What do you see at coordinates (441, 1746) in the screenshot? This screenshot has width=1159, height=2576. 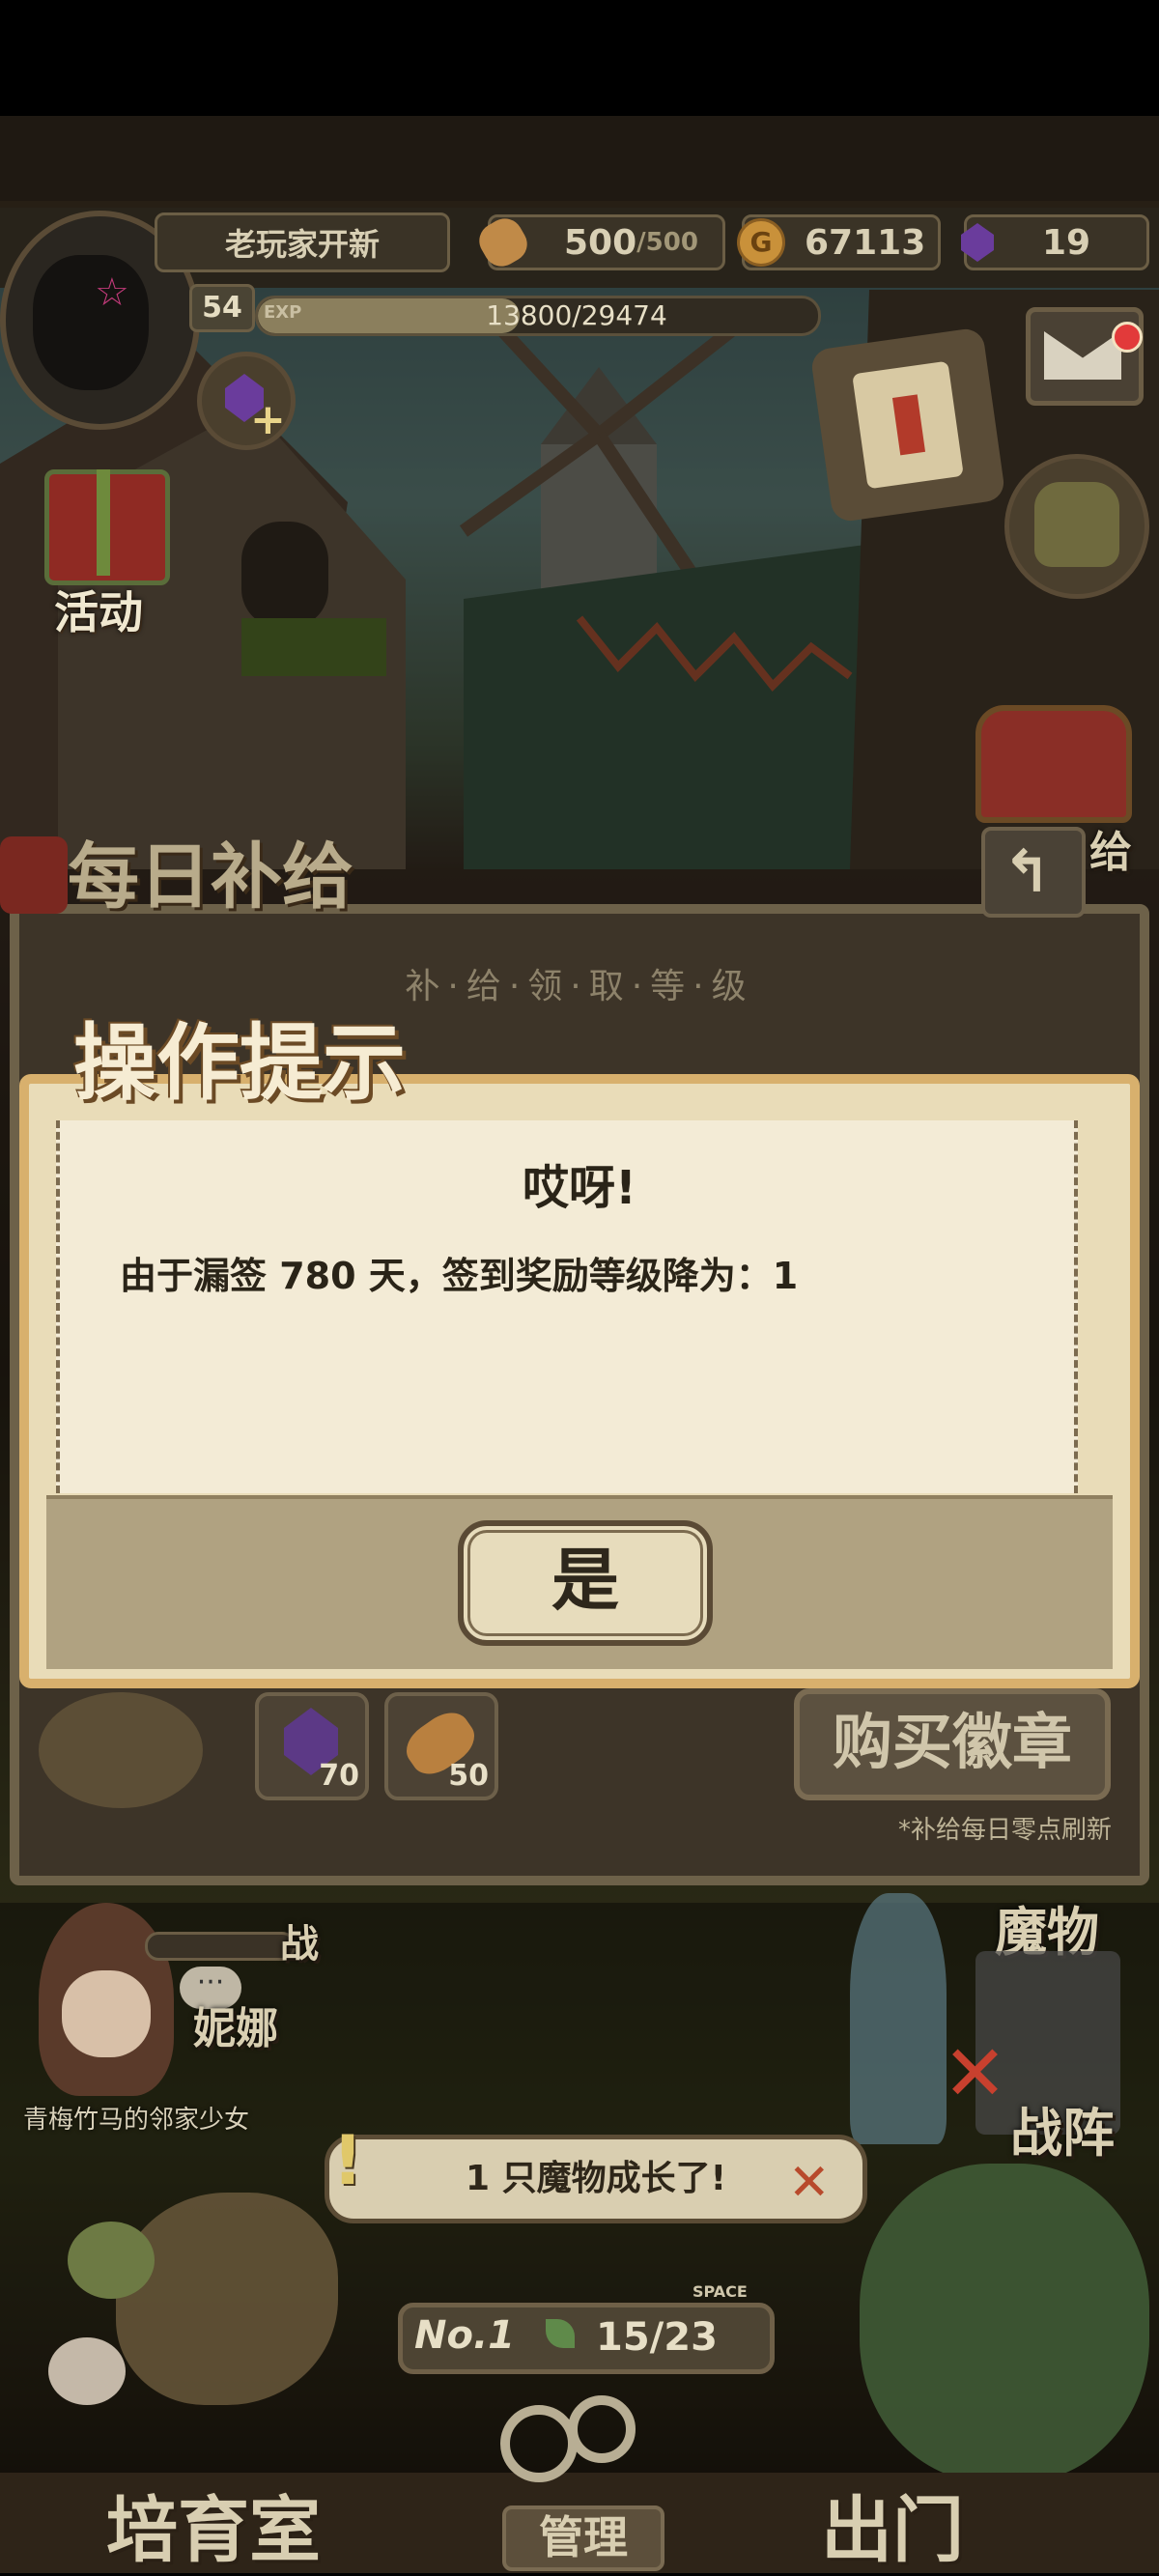 I see `reward-slot-bread: 50` at bounding box center [441, 1746].